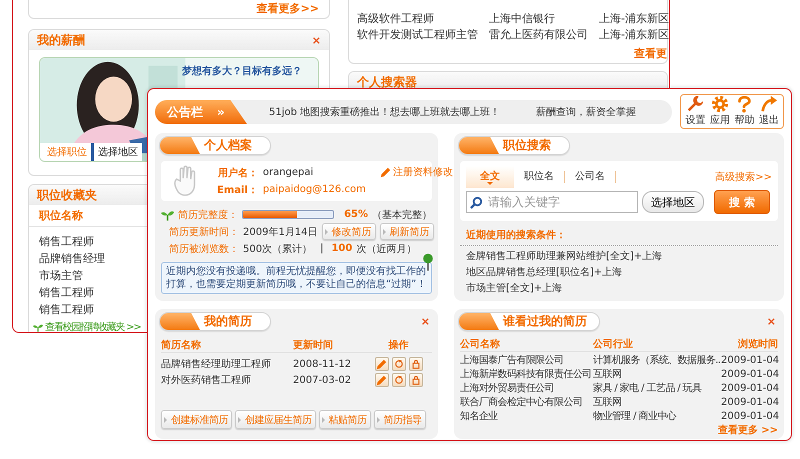 This screenshot has height=459, width=800. I want to click on date-text: 2009年1月14日, so click(280, 232).